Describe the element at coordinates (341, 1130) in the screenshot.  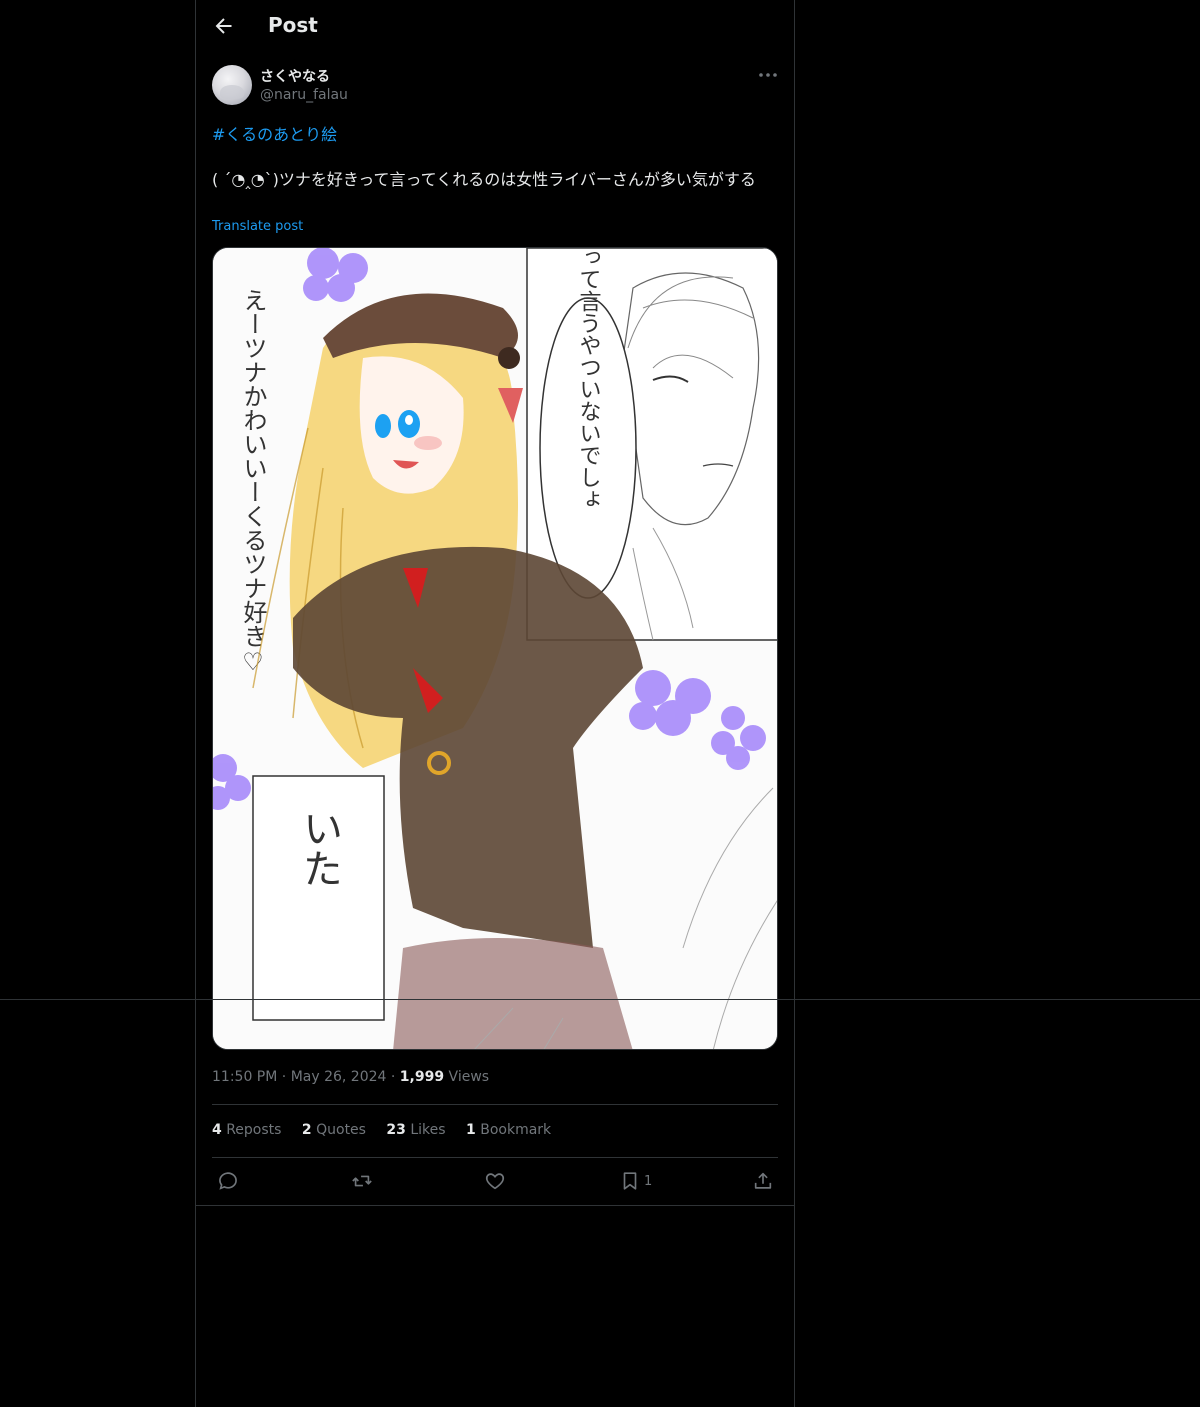
I see `quotes-label: Quotes` at that location.